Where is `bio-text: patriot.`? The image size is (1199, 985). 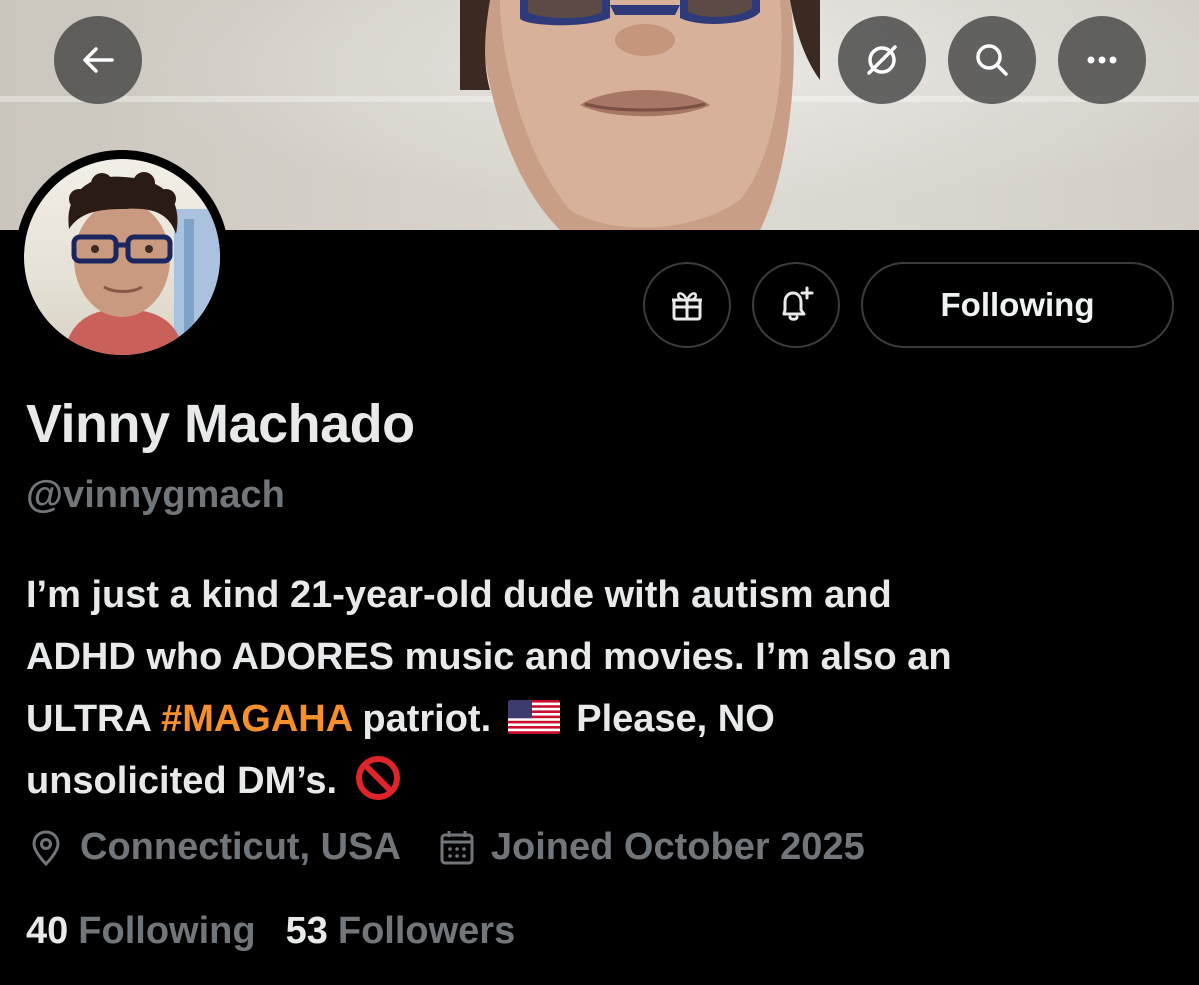 bio-text: patriot. is located at coordinates (421, 719).